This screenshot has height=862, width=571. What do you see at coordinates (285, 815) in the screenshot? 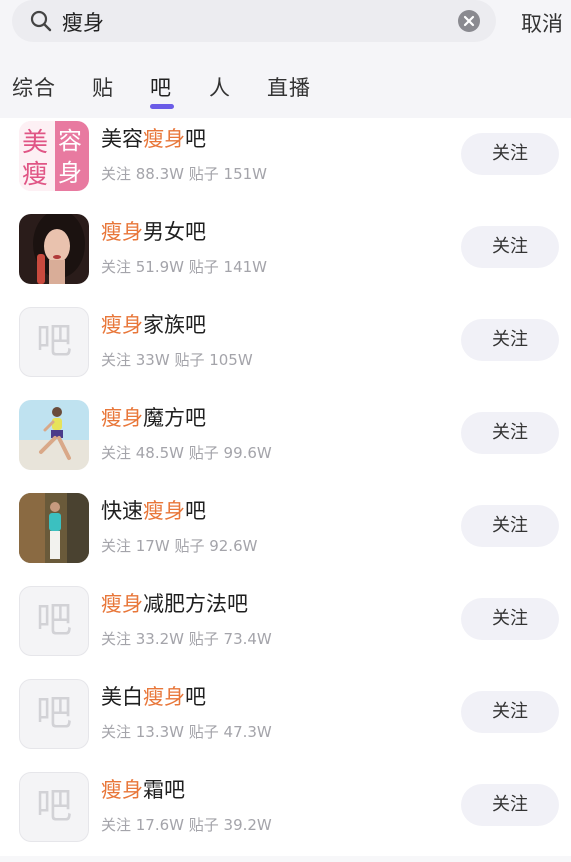
I see `list-item: 吧 瘦身霜吧 关注 17.6W 贴子 39.2W 关注` at bounding box center [285, 815].